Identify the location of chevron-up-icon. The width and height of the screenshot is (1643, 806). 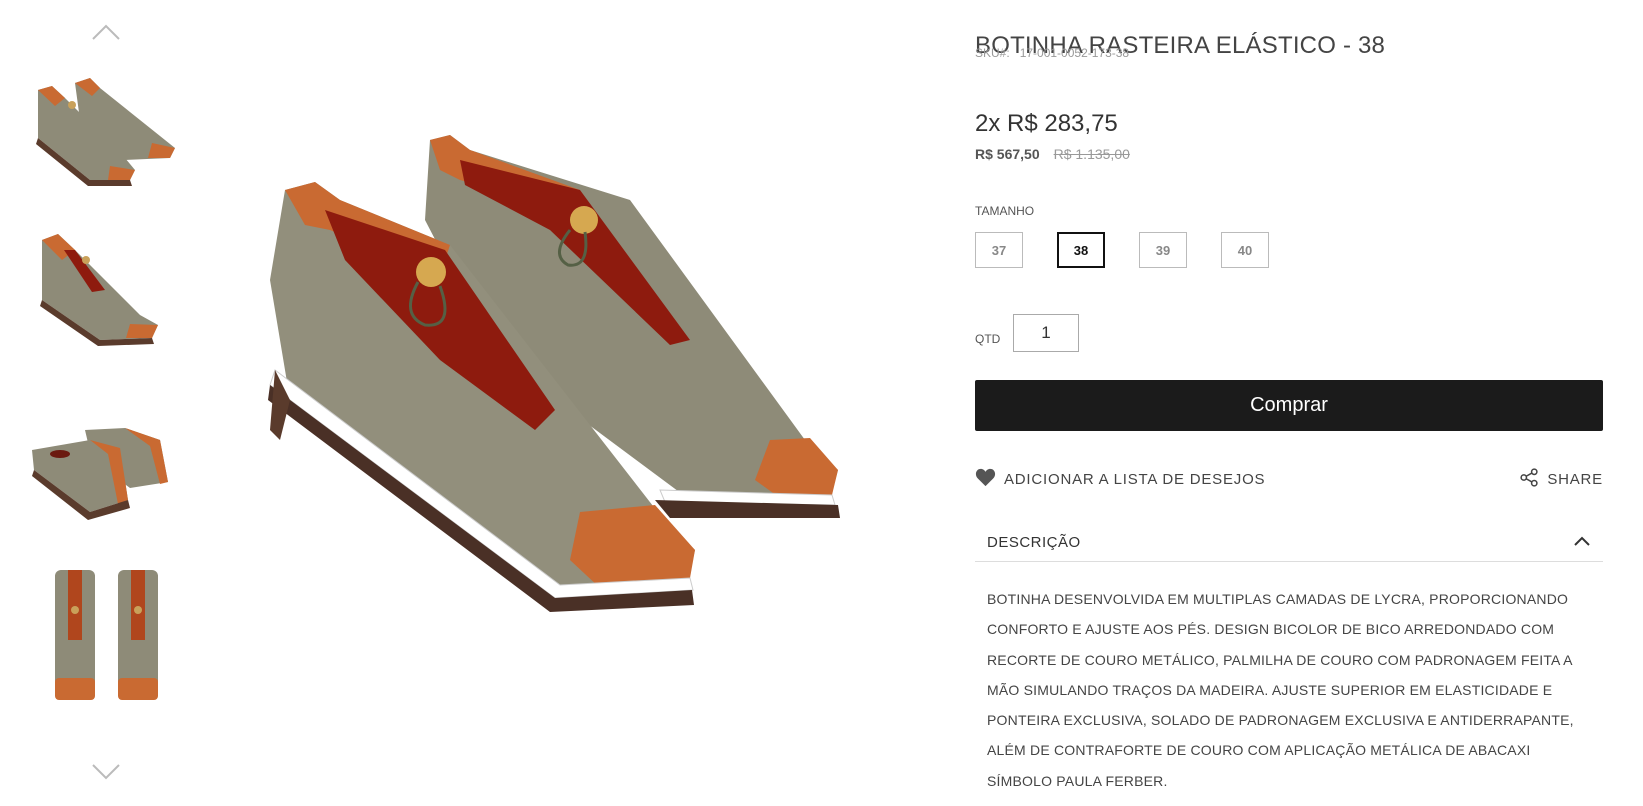
(1582, 543).